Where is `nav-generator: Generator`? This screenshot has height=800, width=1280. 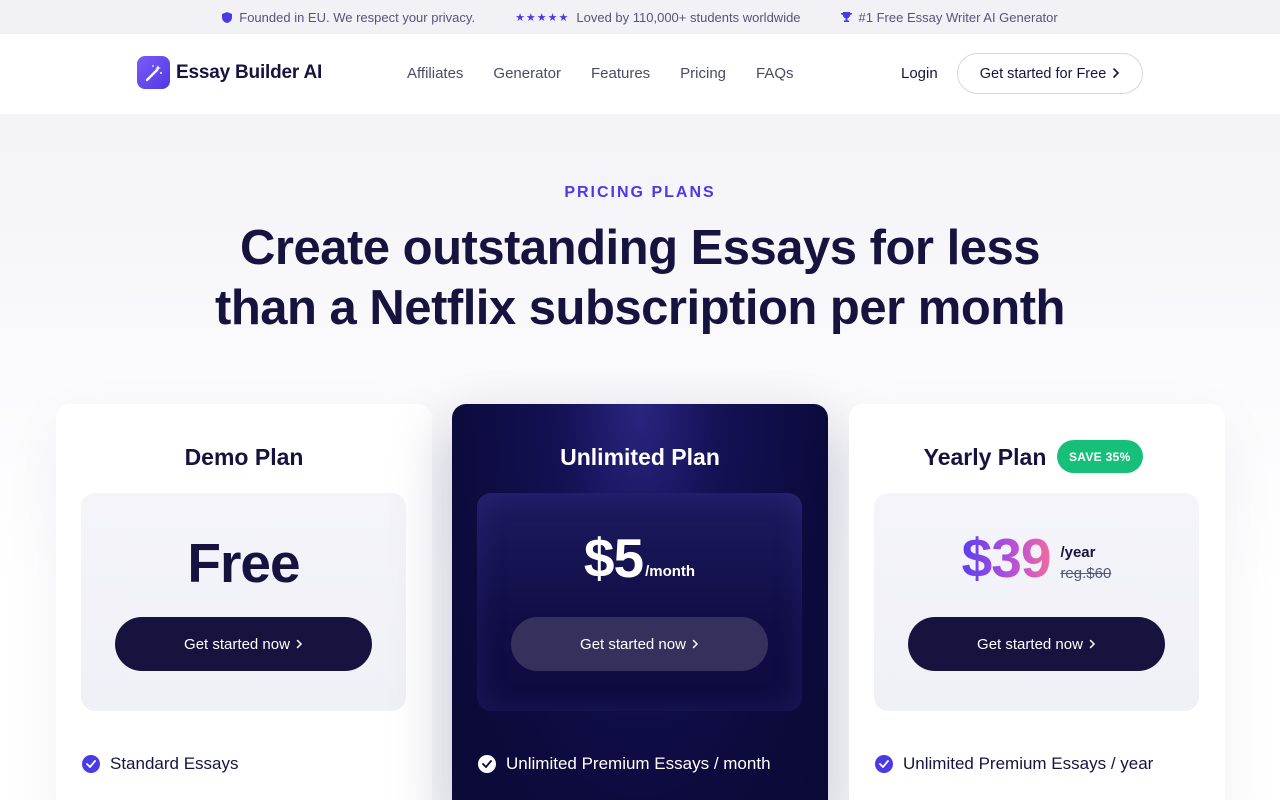
nav-generator: Generator is located at coordinates (527, 73).